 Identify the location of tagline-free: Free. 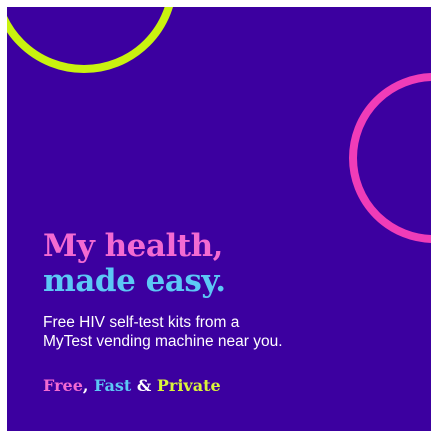
(63, 385).